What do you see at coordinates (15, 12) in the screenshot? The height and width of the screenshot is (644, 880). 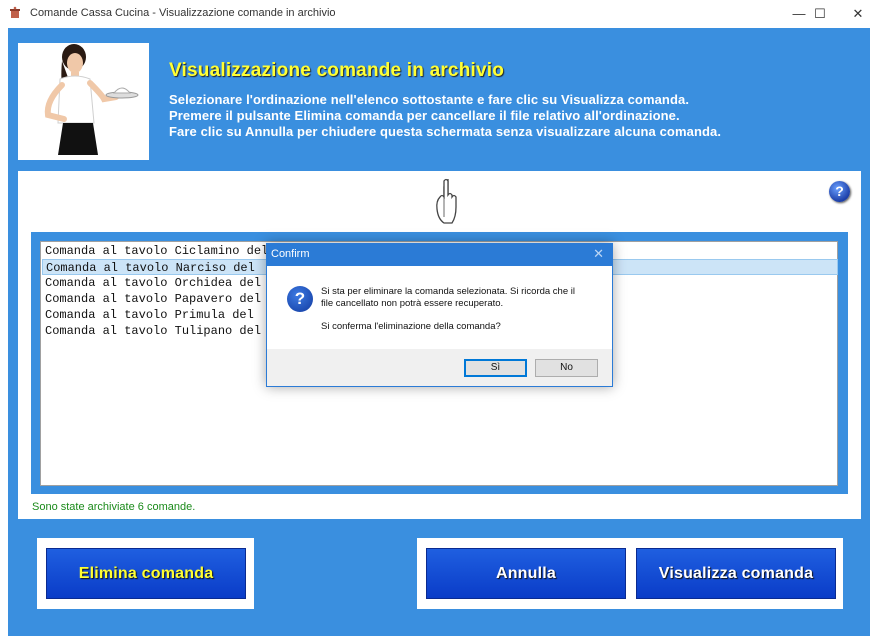 I see `app-icon` at bounding box center [15, 12].